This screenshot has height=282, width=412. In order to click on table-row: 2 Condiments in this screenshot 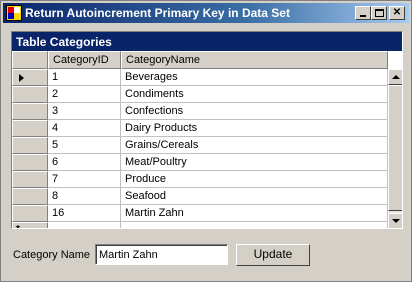, I will do `click(200, 94)`.